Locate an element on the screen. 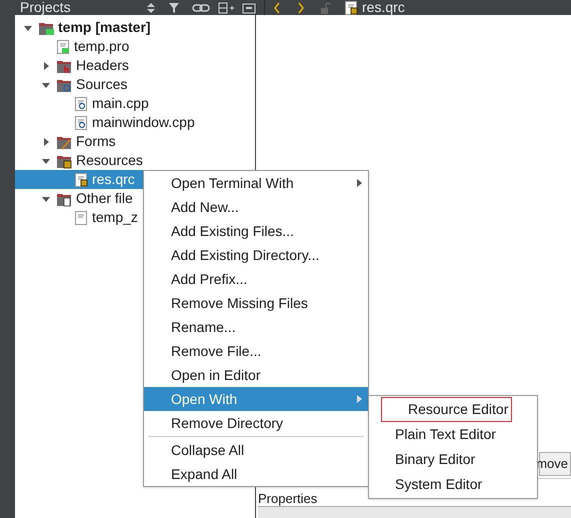 This screenshot has height=518, width=571. tree-item-label: Sources is located at coordinates (102, 84).